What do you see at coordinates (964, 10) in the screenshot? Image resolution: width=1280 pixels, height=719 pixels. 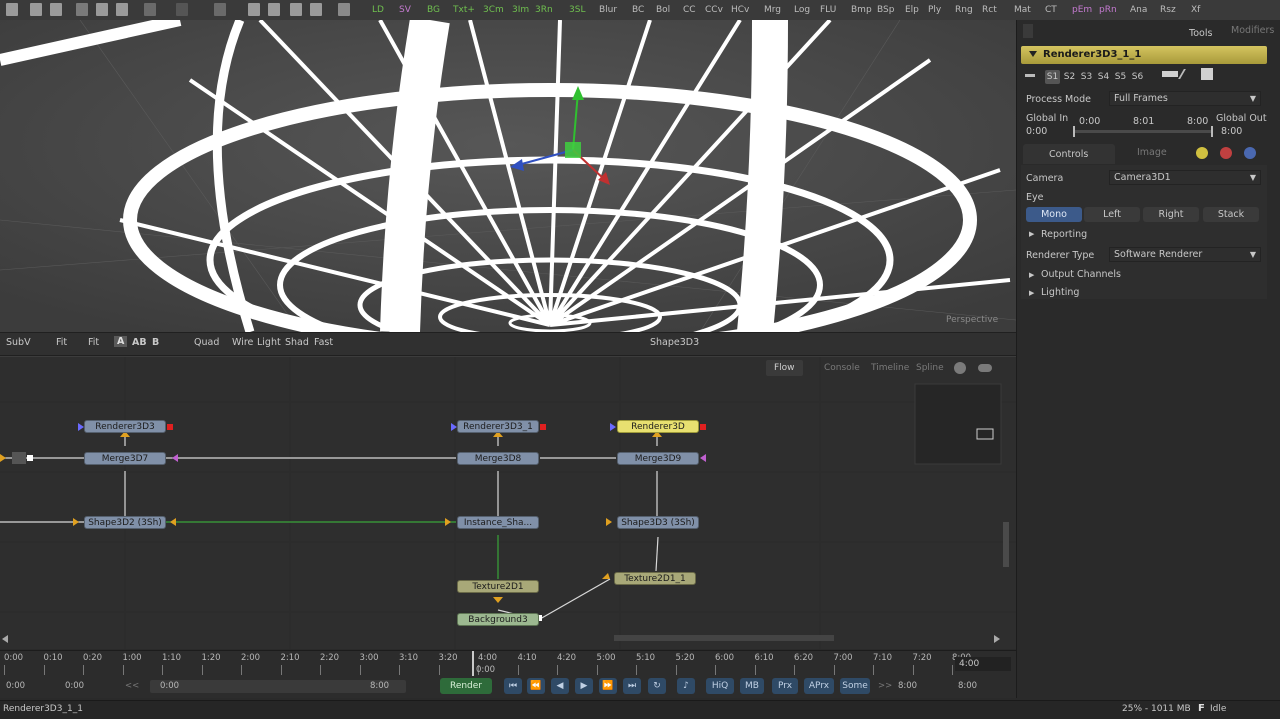 I see `tool-rng-button: Rng` at bounding box center [964, 10].